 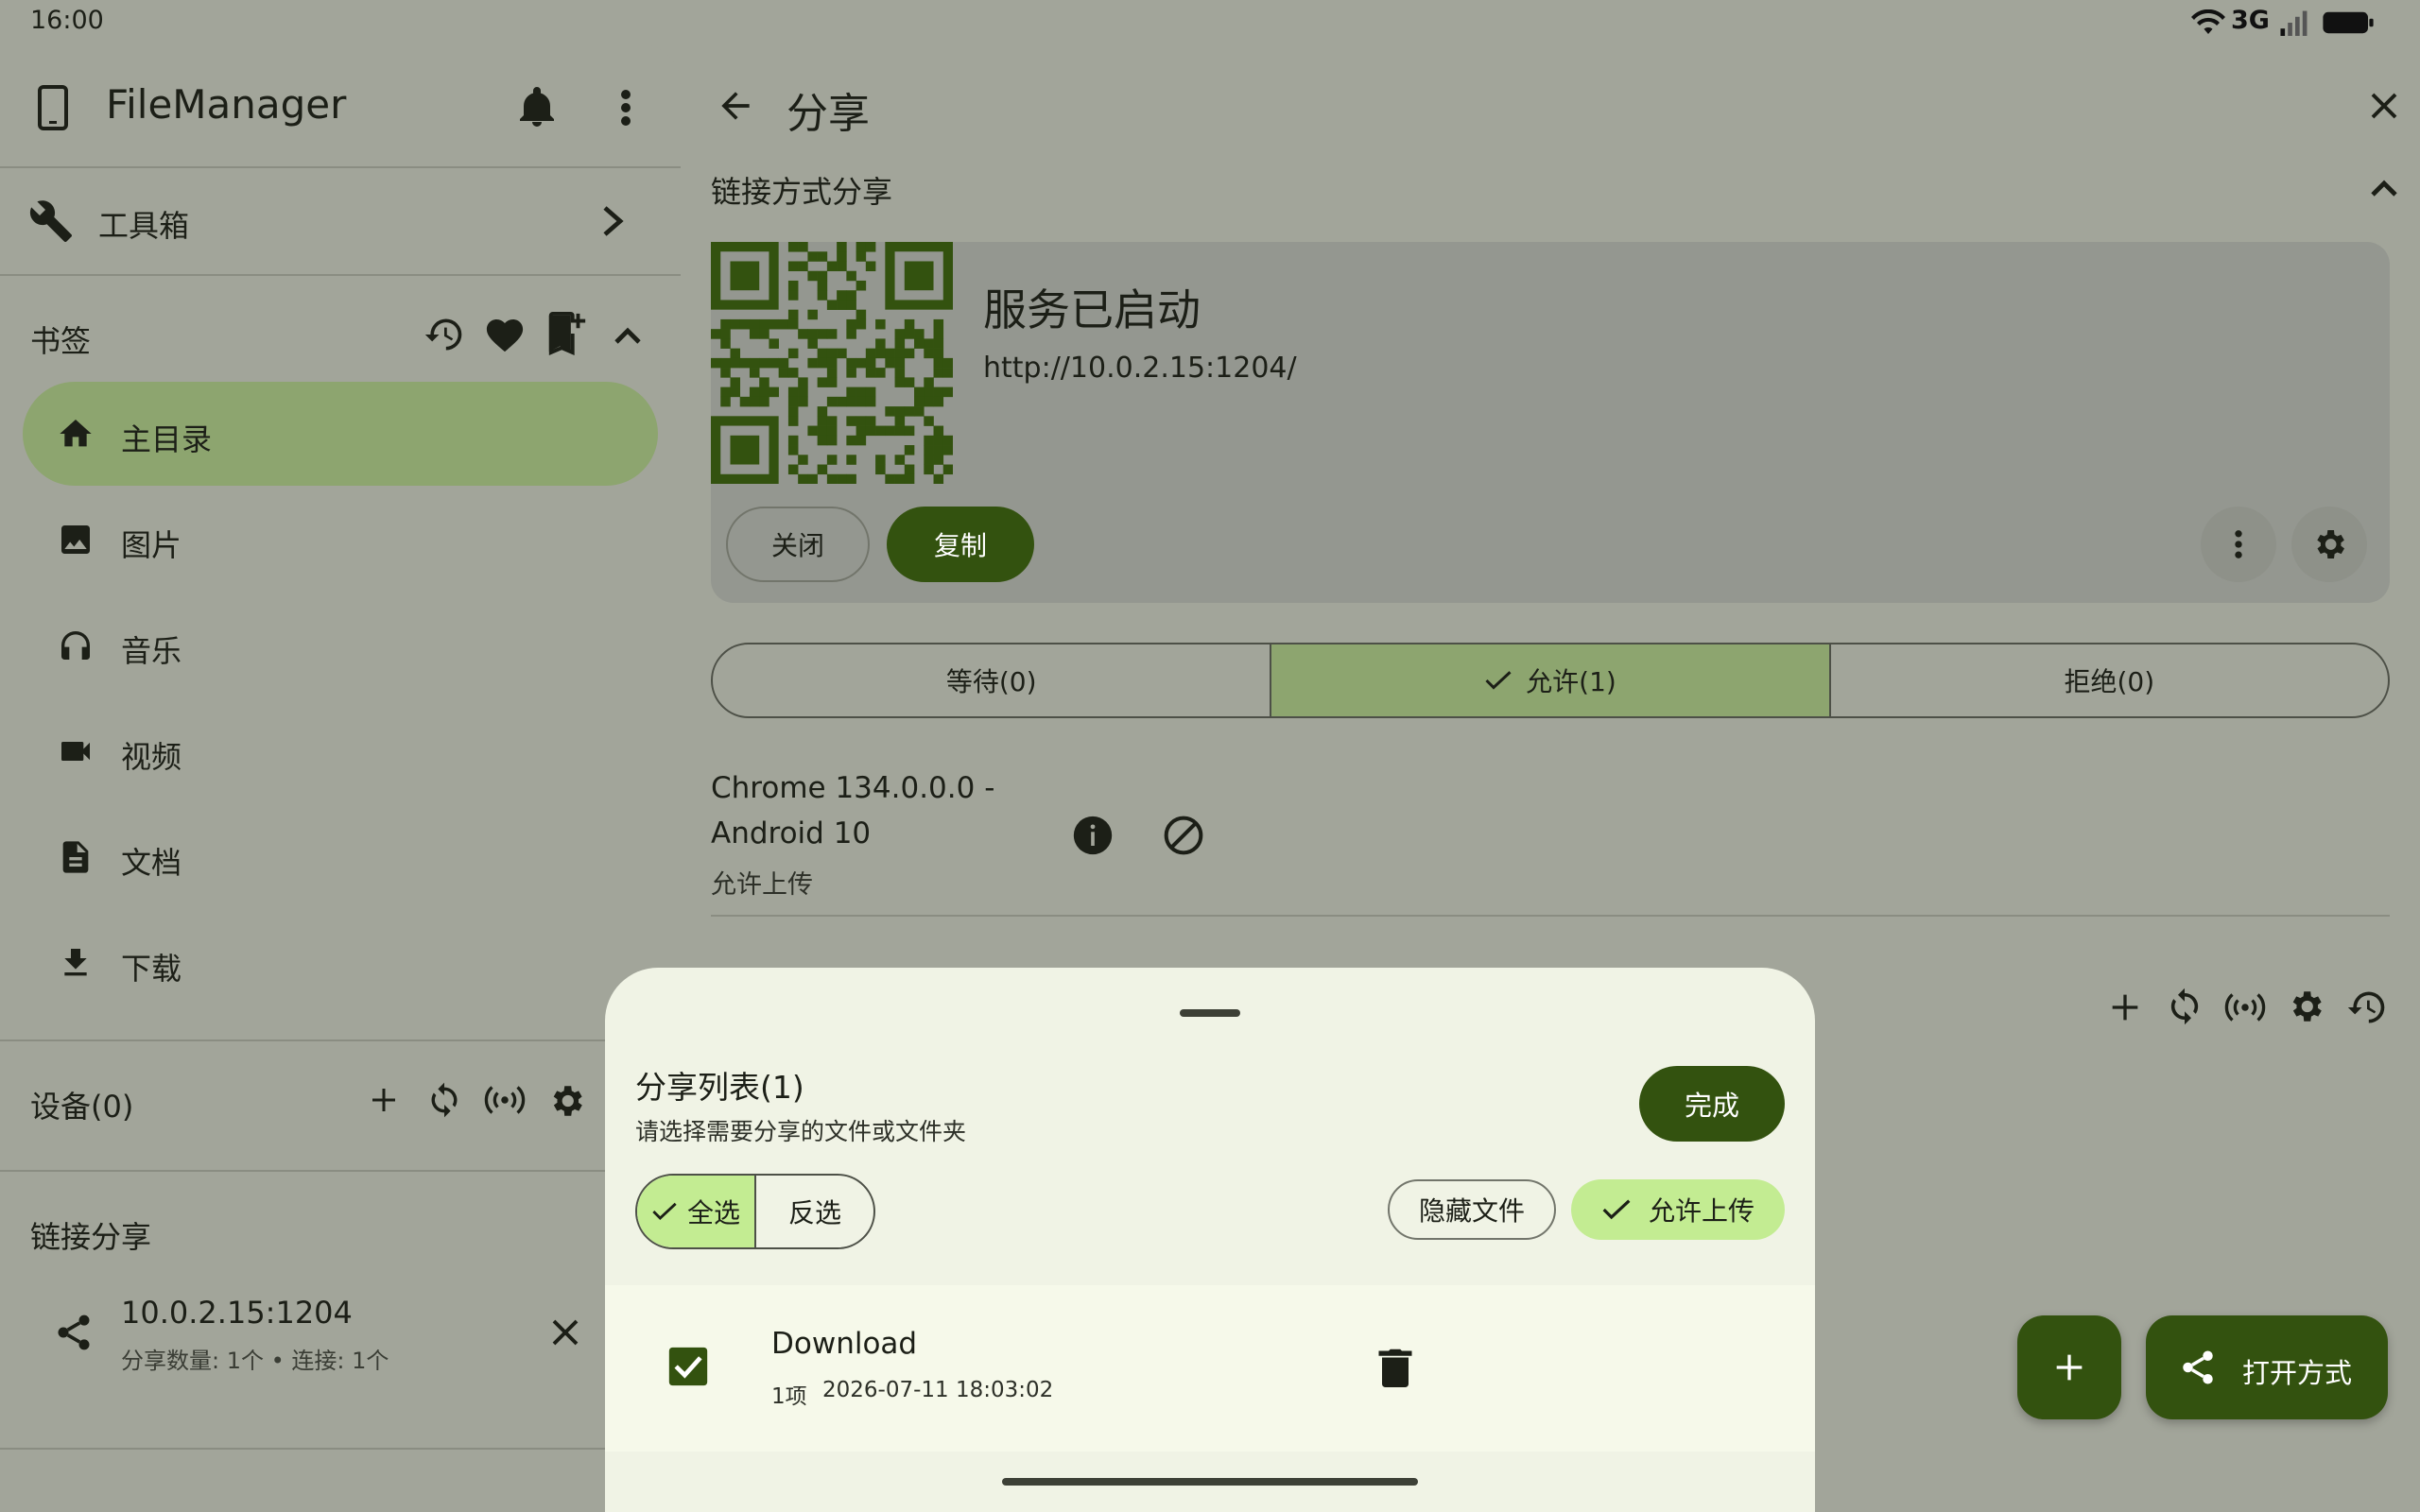 What do you see at coordinates (341, 221) in the screenshot?
I see `toolbox-row: 工具箱` at bounding box center [341, 221].